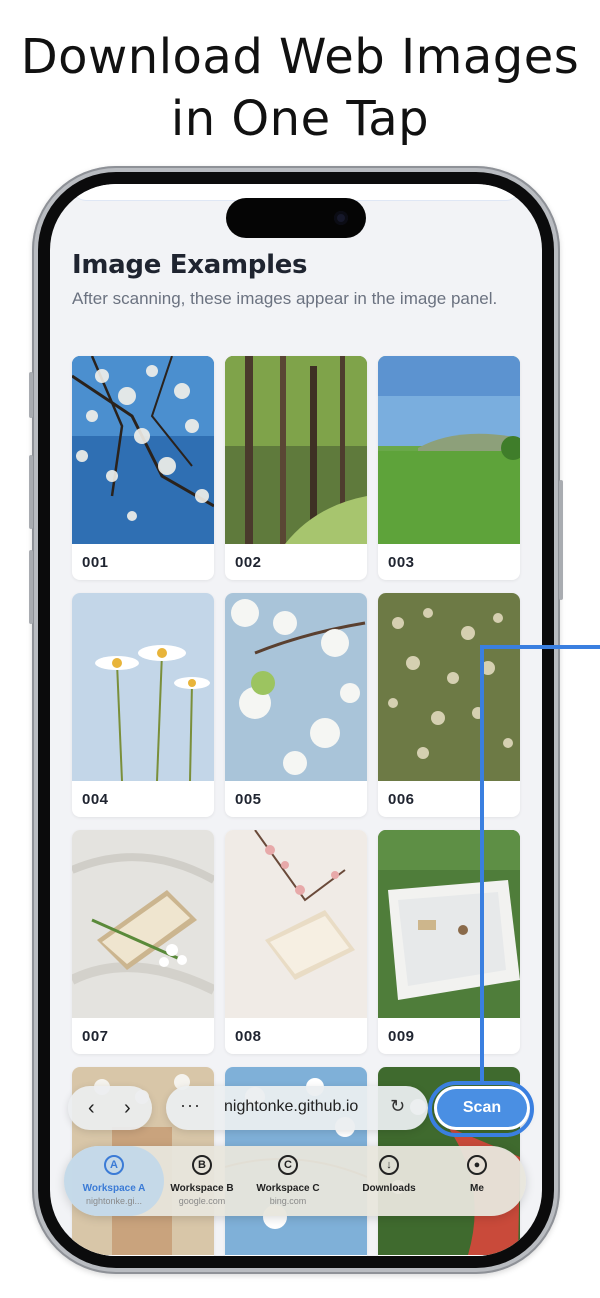  What do you see at coordinates (300, 88) in the screenshot?
I see `marketing-headline: Download Web Images in One Tap` at bounding box center [300, 88].